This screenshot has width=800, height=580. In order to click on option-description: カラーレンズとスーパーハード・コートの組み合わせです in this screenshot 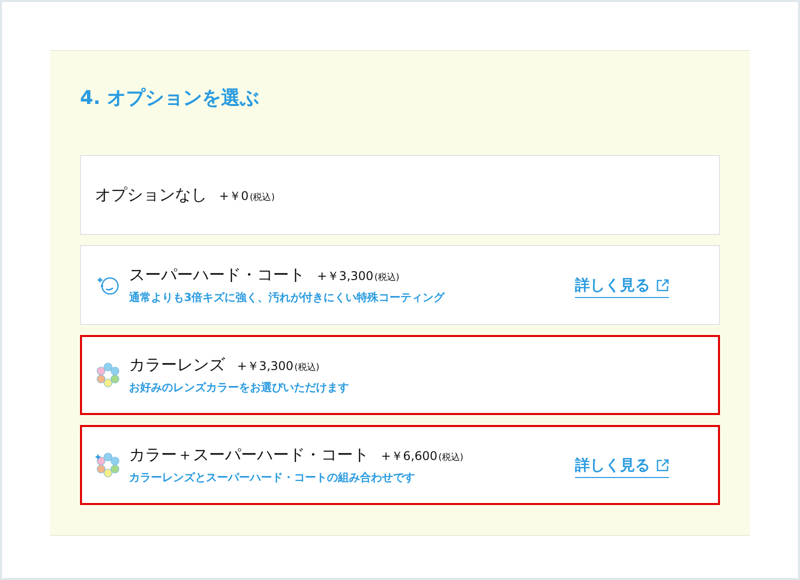, I will do `click(272, 477)`.